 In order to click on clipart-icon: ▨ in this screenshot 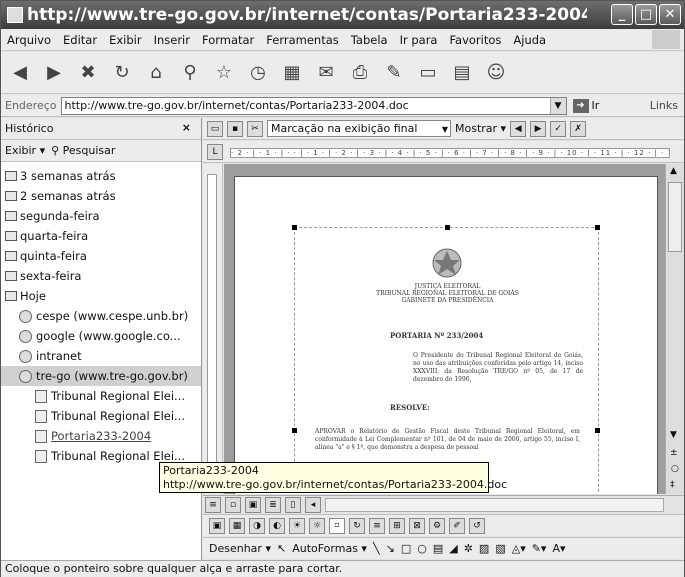, I will do `click(484, 548)`.